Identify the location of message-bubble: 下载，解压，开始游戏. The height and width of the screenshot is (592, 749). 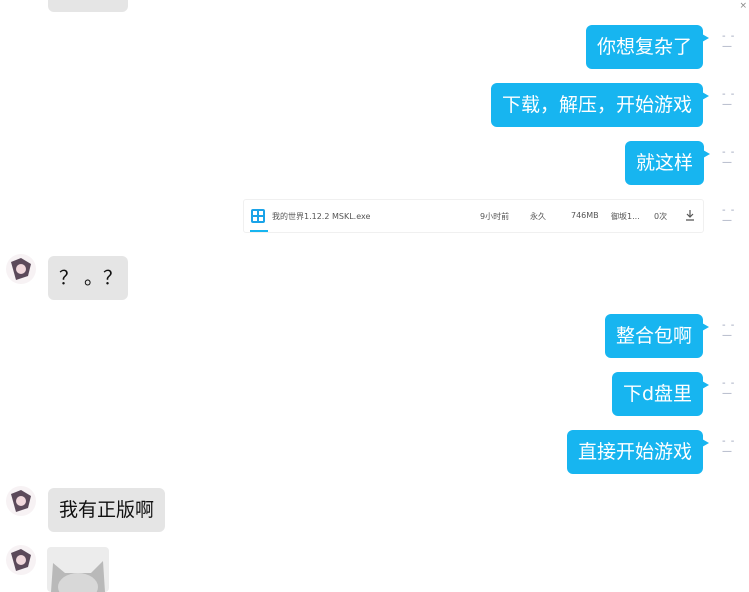
(600, 105).